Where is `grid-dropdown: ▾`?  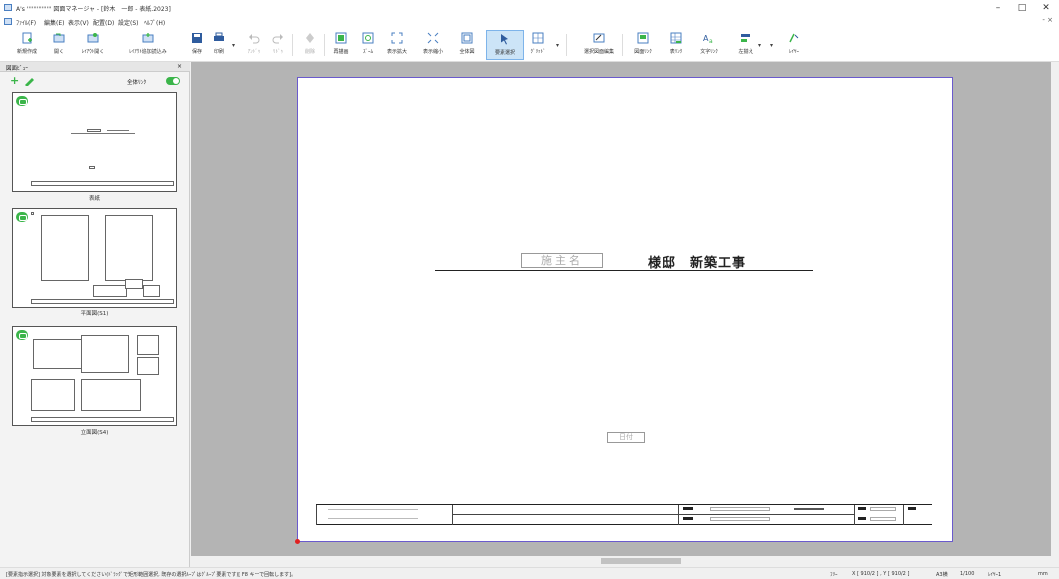
grid-dropdown: ▾ is located at coordinates (557, 45).